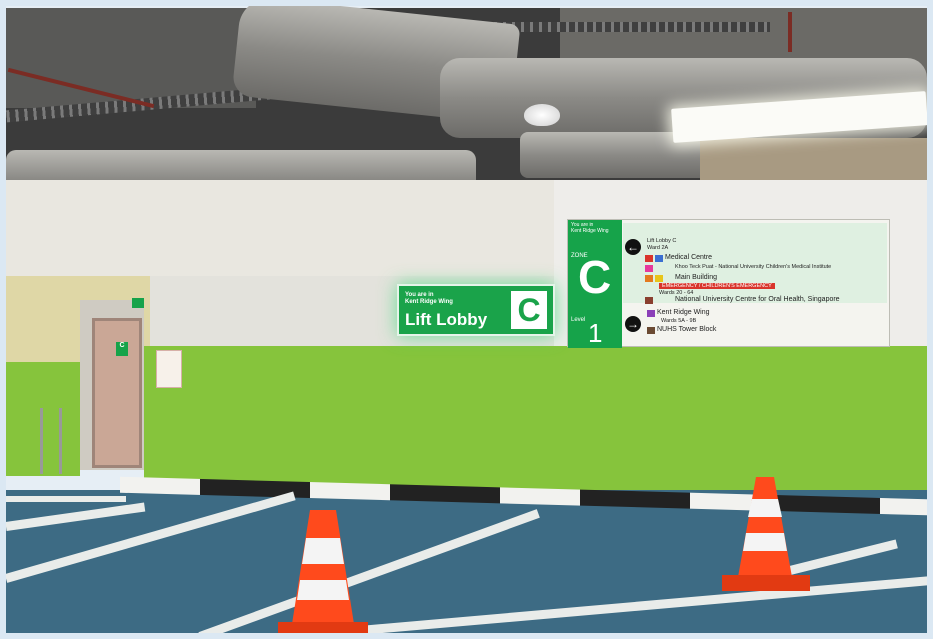  What do you see at coordinates (683, 312) in the screenshot?
I see `sign-line: Kent Ridge Wing` at bounding box center [683, 312].